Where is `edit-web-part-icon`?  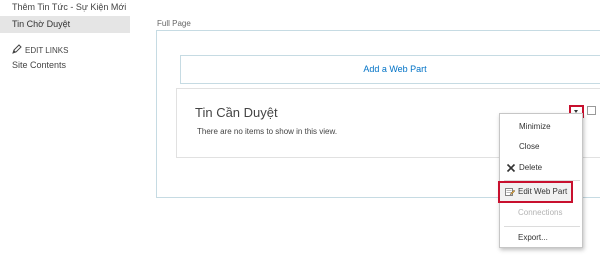
edit-web-part-icon is located at coordinates (510, 192).